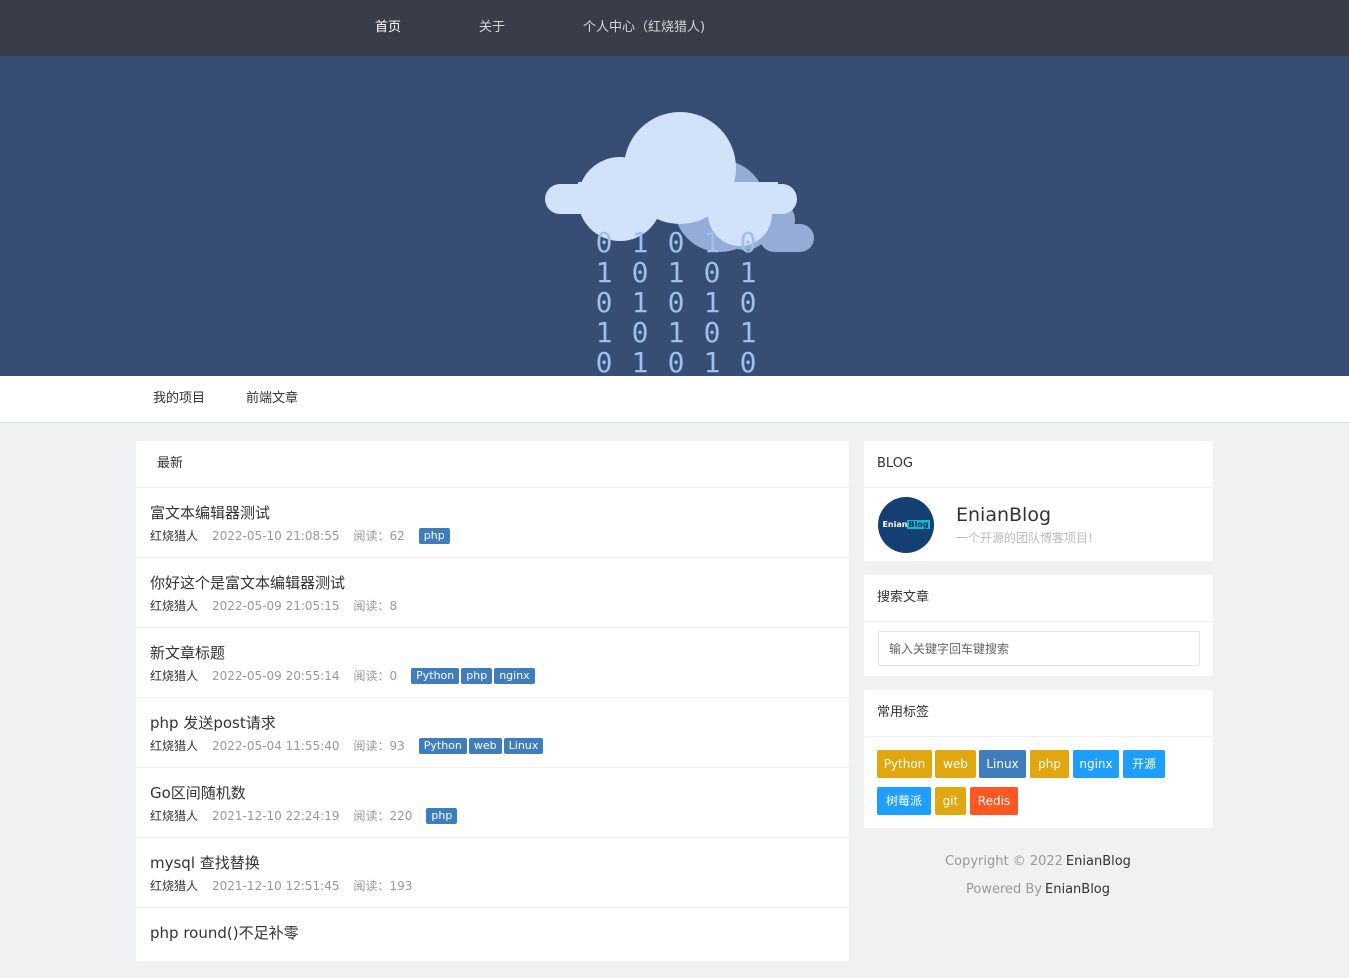  I want to click on blog-logo-avatar: EnianBlog, so click(906, 525).